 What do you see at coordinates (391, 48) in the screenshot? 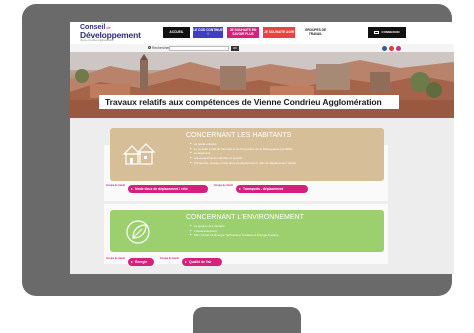
I see `youtube-icon` at bounding box center [391, 48].